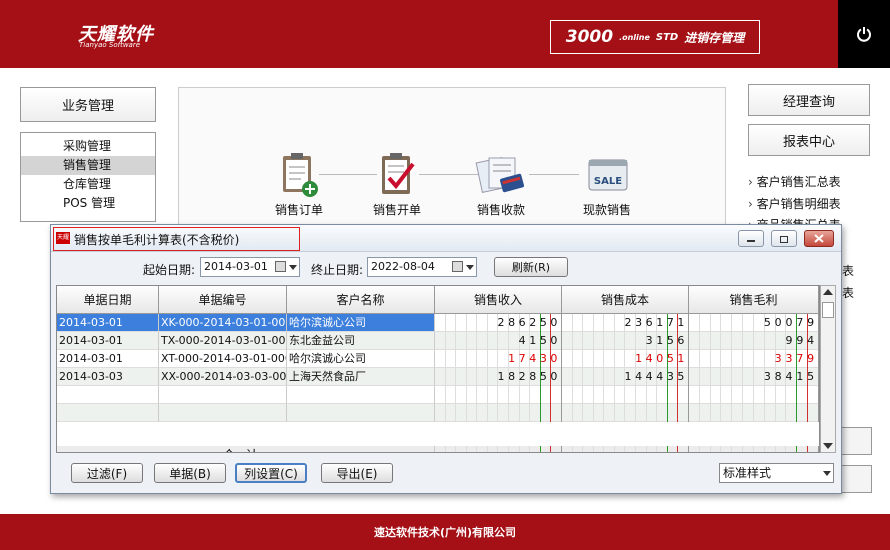 The image size is (890, 550). Describe the element at coordinates (299, 185) in the screenshot. I see `flow-sales-order: 销售订单` at that location.